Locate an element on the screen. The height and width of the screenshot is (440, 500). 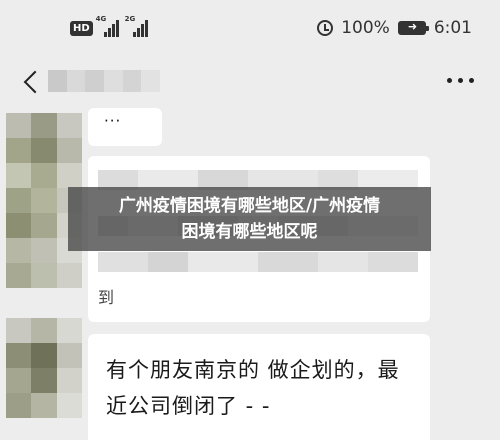
back-icon is located at coordinates (33, 81).